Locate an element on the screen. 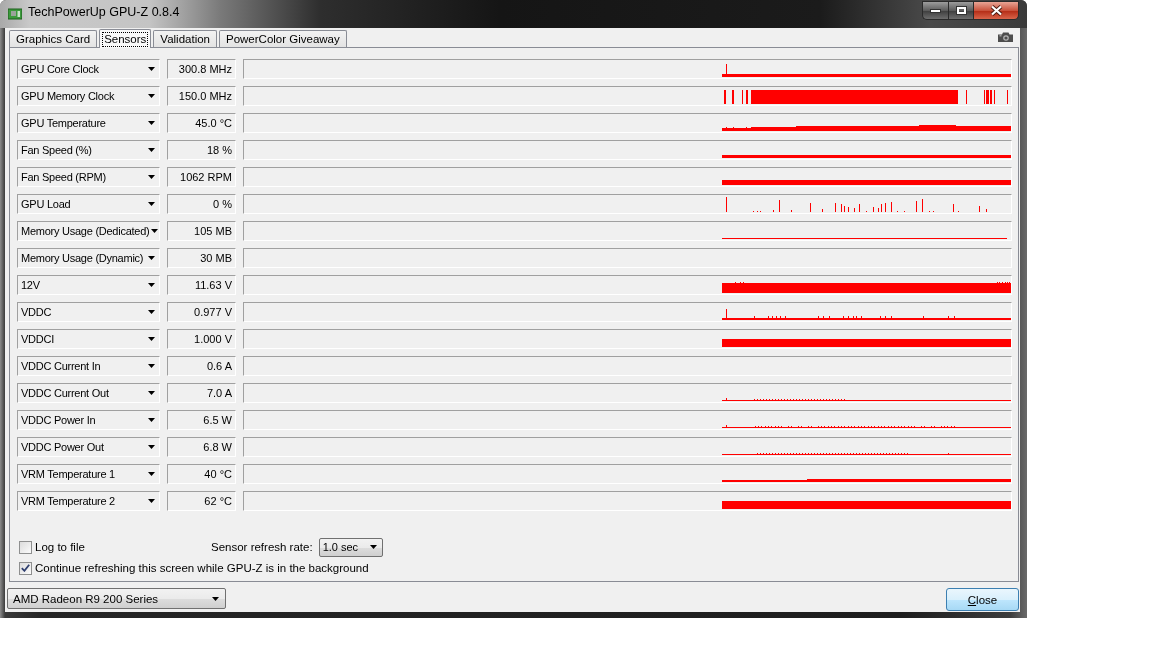  sensor-dropdown: VDDC Current In is located at coordinates (88, 366).